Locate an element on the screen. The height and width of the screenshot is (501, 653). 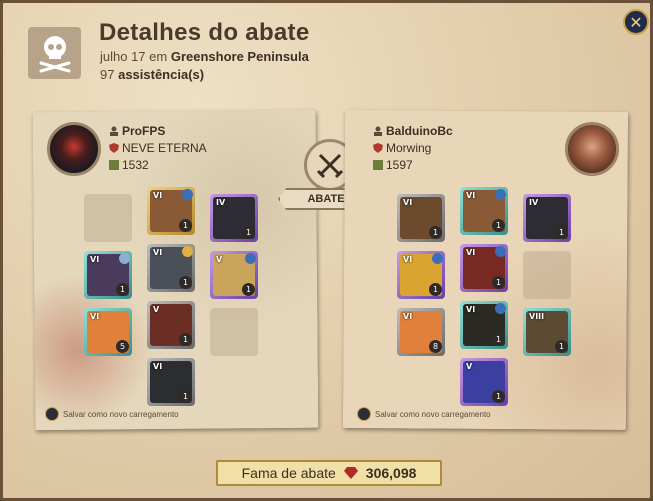
killer-slot-shoes: V 1 is located at coordinates (171, 325).